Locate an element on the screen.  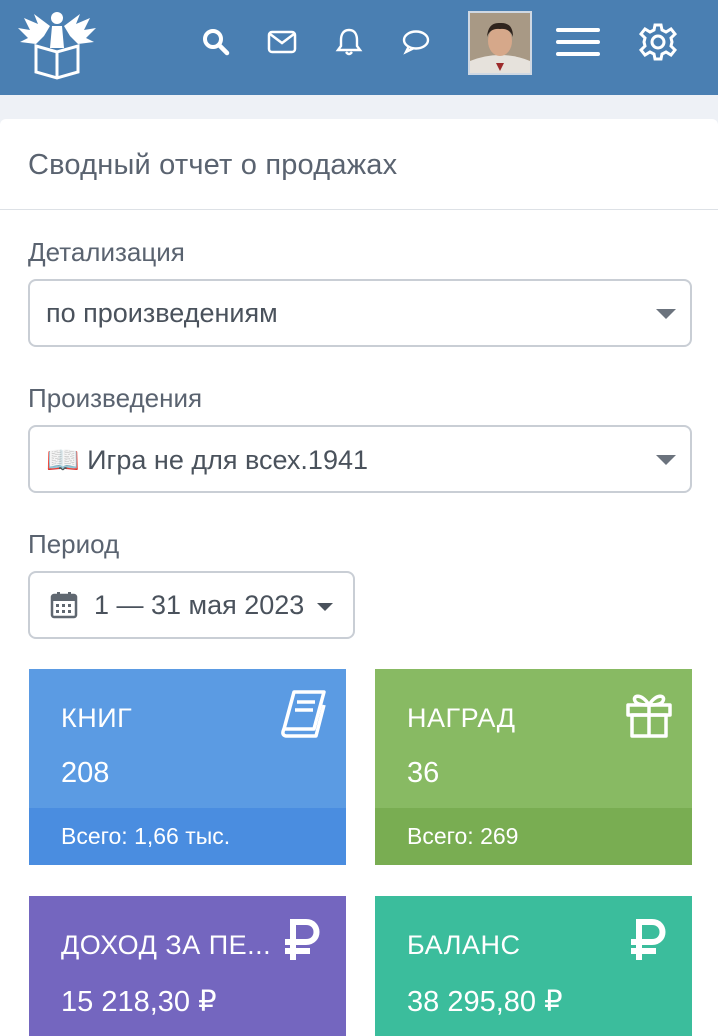
works-select-value: 📖 Игра не для всех.1941 is located at coordinates (207, 460).